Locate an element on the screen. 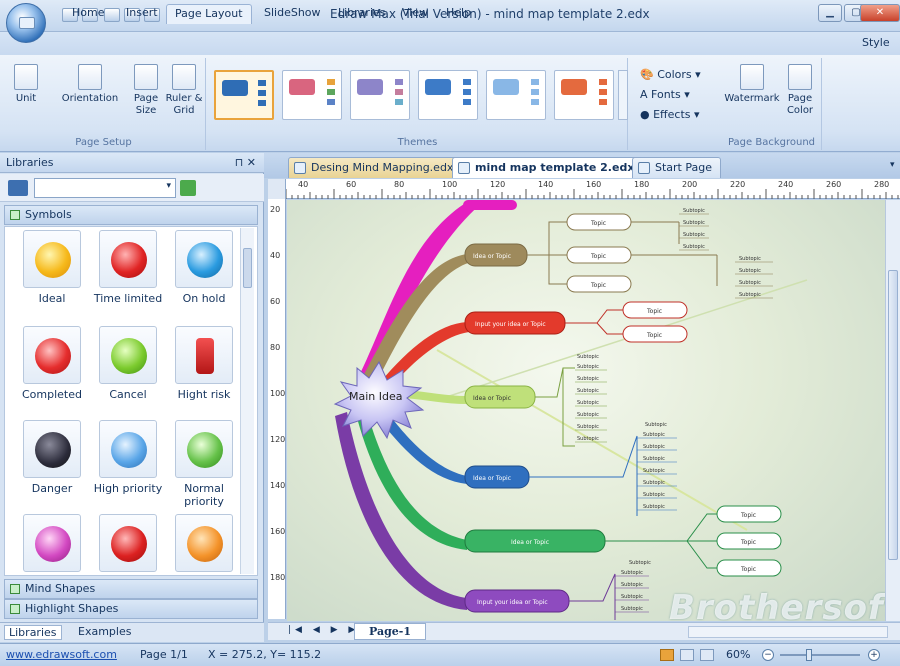  watermark-button: Watermark is located at coordinates (752, 84).